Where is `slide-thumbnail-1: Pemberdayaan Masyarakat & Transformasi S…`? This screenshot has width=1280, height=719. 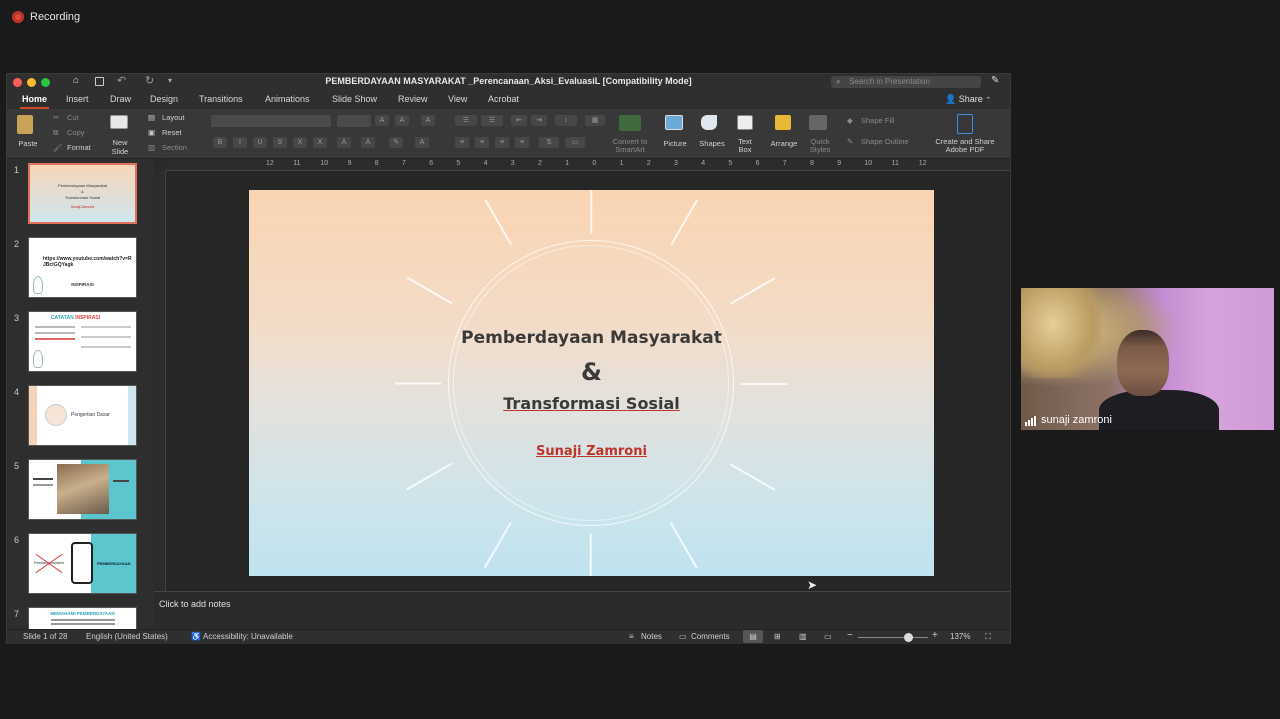 slide-thumbnail-1: Pemberdayaan Masyarakat & Transformasi S… is located at coordinates (82, 193).